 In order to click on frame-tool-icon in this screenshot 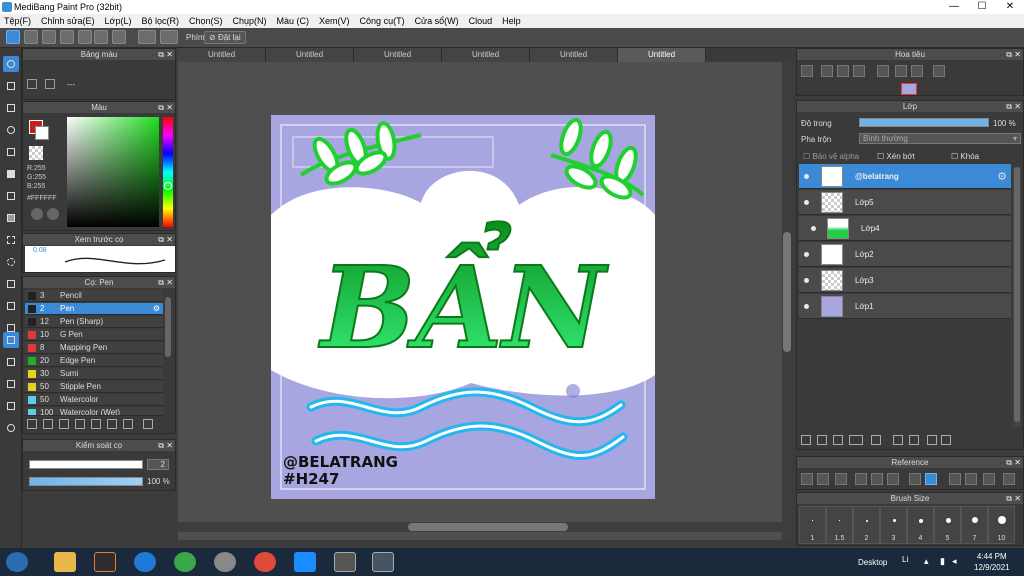, I will do `click(11, 362)`.